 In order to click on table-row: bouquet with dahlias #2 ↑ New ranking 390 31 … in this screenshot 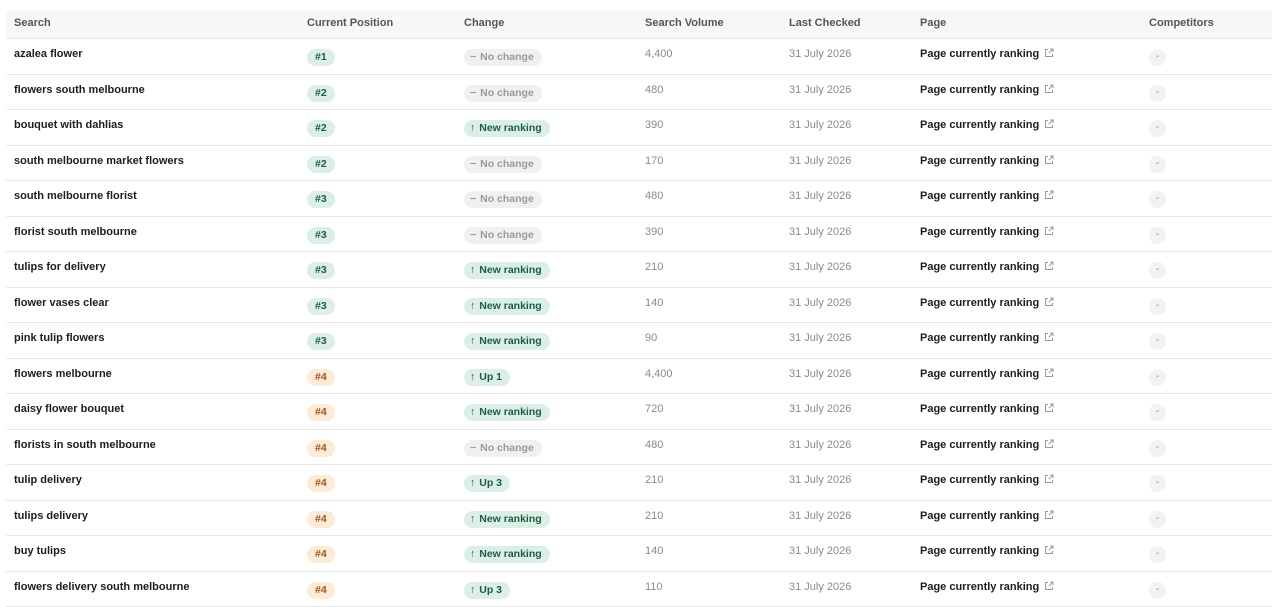, I will do `click(639, 128)`.